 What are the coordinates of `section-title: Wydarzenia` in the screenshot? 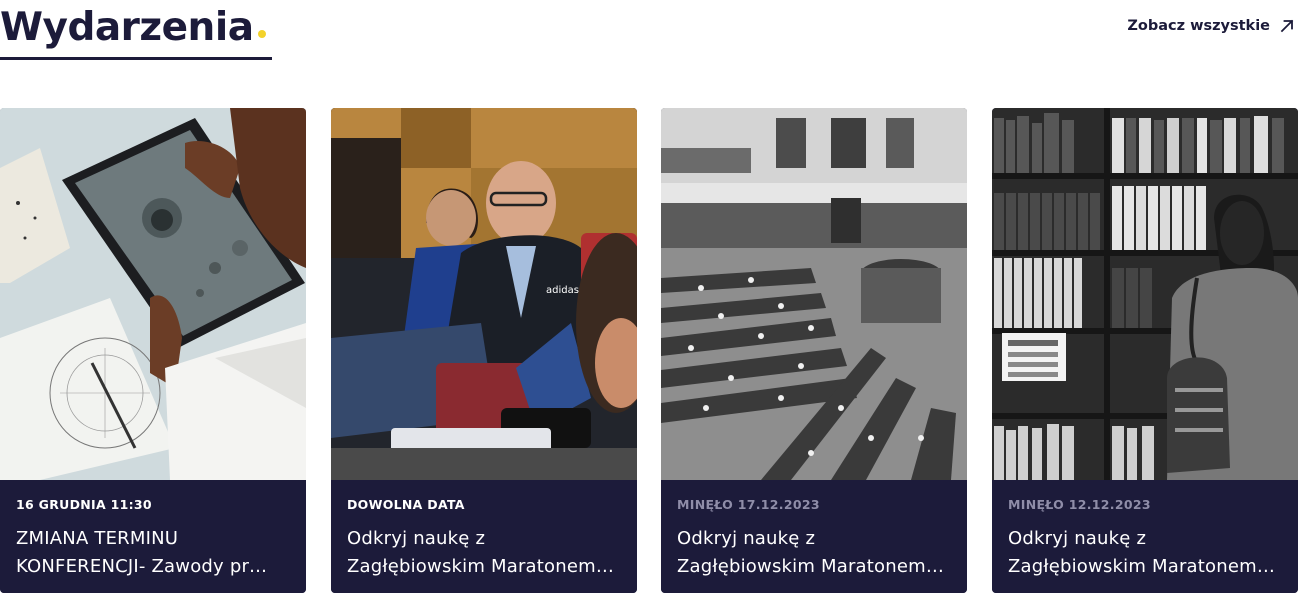 It's located at (127, 27).